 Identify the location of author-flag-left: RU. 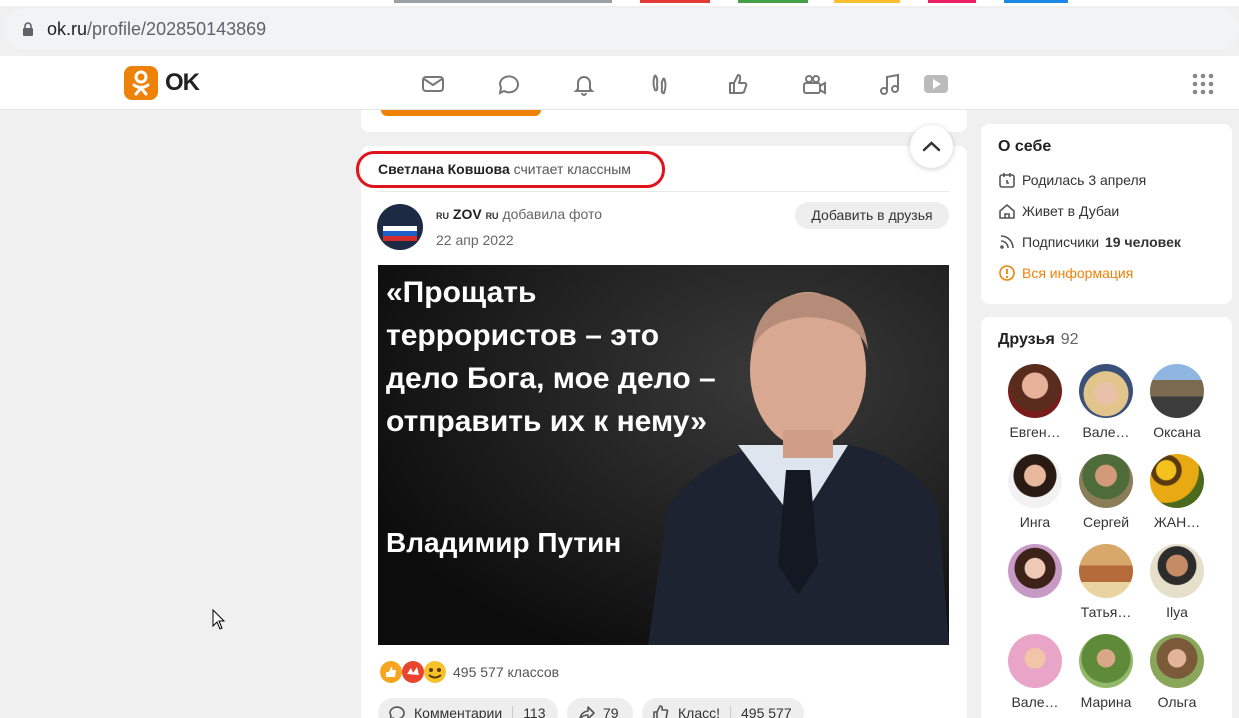
(442, 216).